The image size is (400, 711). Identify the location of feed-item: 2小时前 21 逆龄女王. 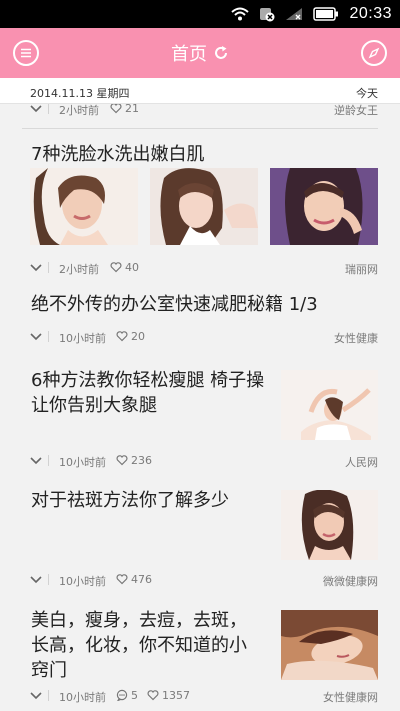
(200, 117).